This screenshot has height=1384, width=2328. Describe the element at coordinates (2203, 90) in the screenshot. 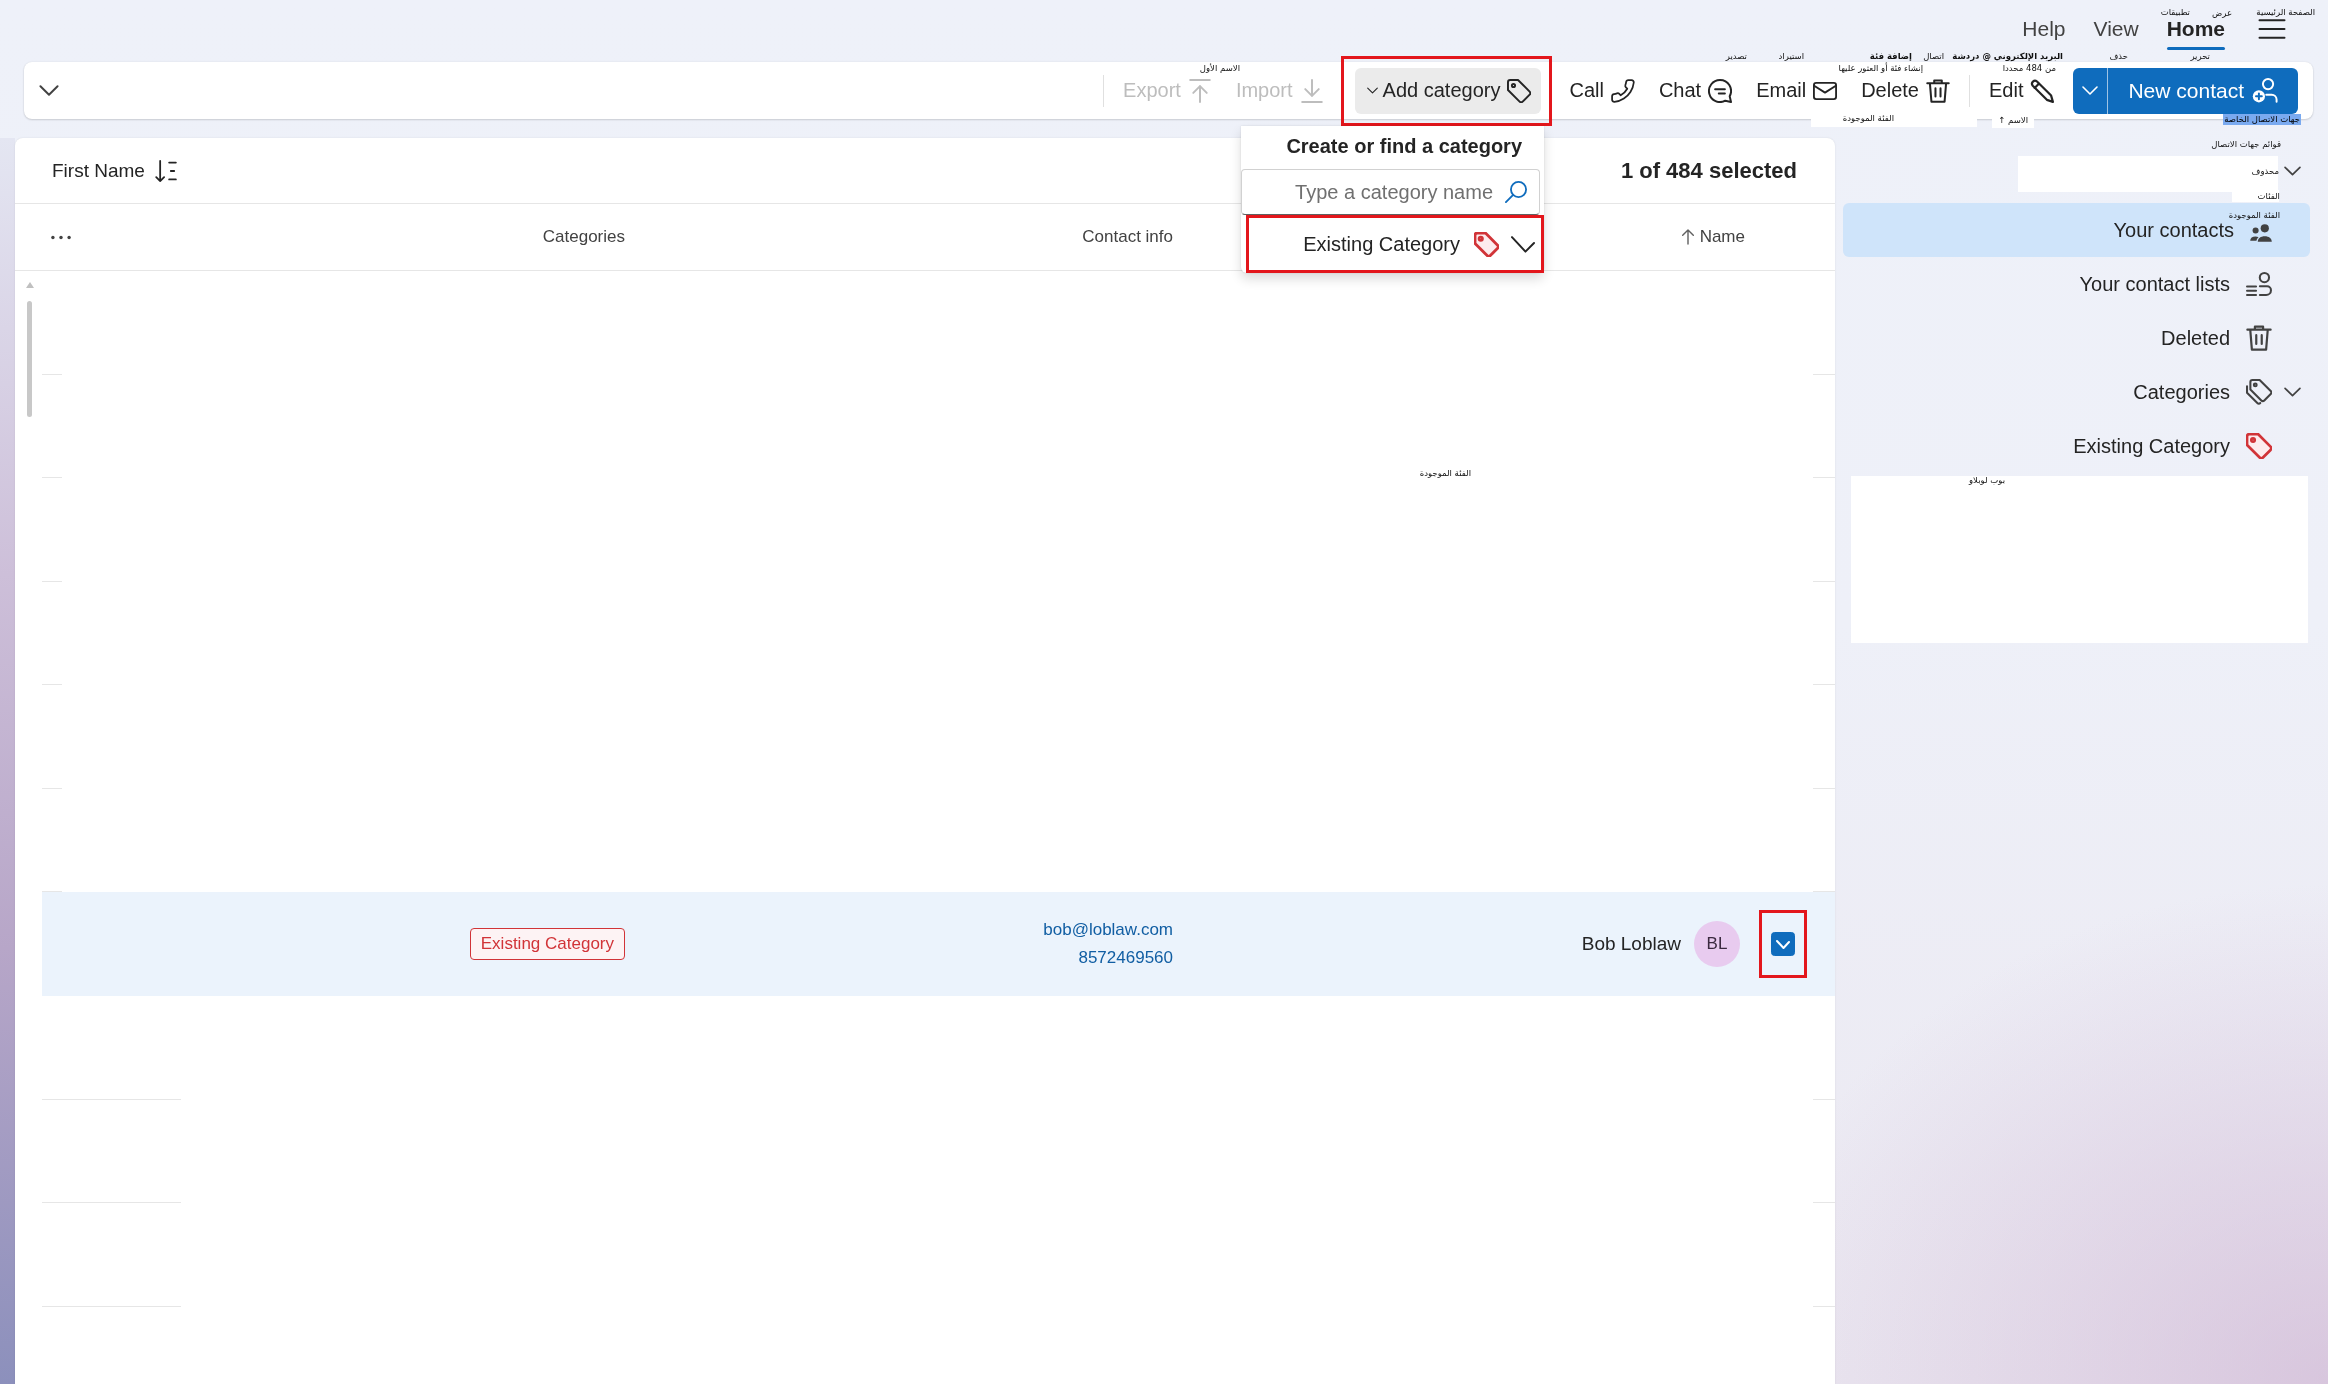

I see `new-contact-button: New contact` at that location.